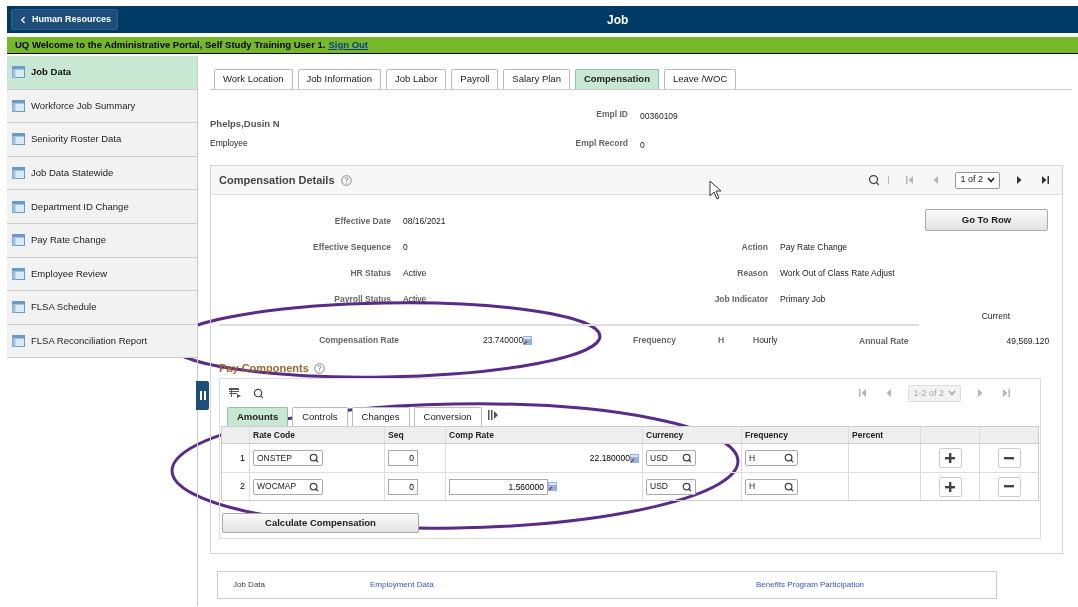  I want to click on field-label: Payroll Status, so click(362, 299).